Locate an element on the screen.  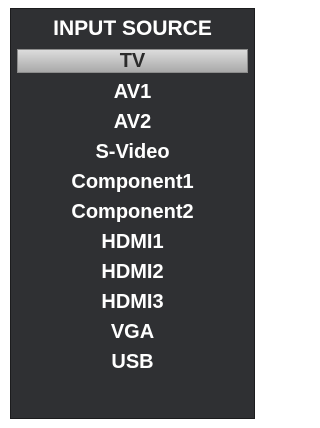
menu-item-av1: AV1 is located at coordinates (132, 92).